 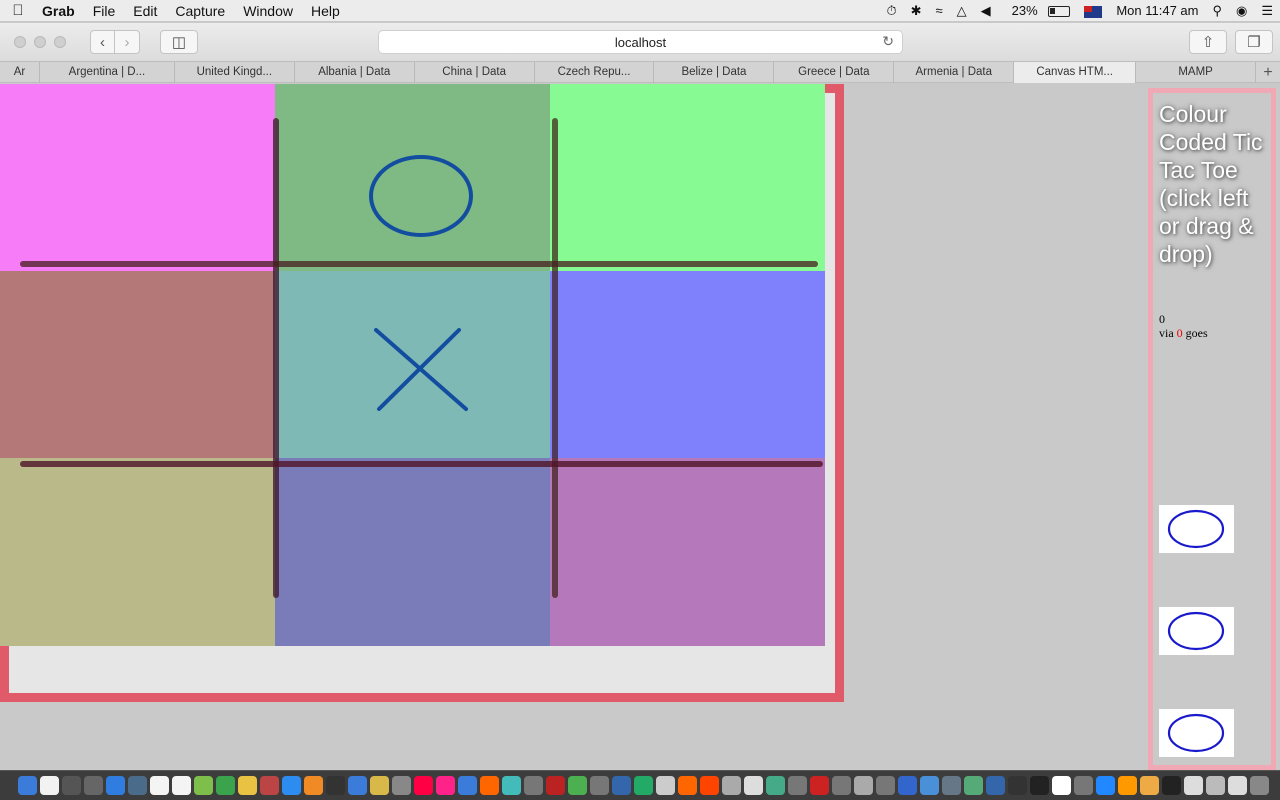 What do you see at coordinates (179, 42) in the screenshot?
I see `sidebar-toggle-icon: ◫` at bounding box center [179, 42].